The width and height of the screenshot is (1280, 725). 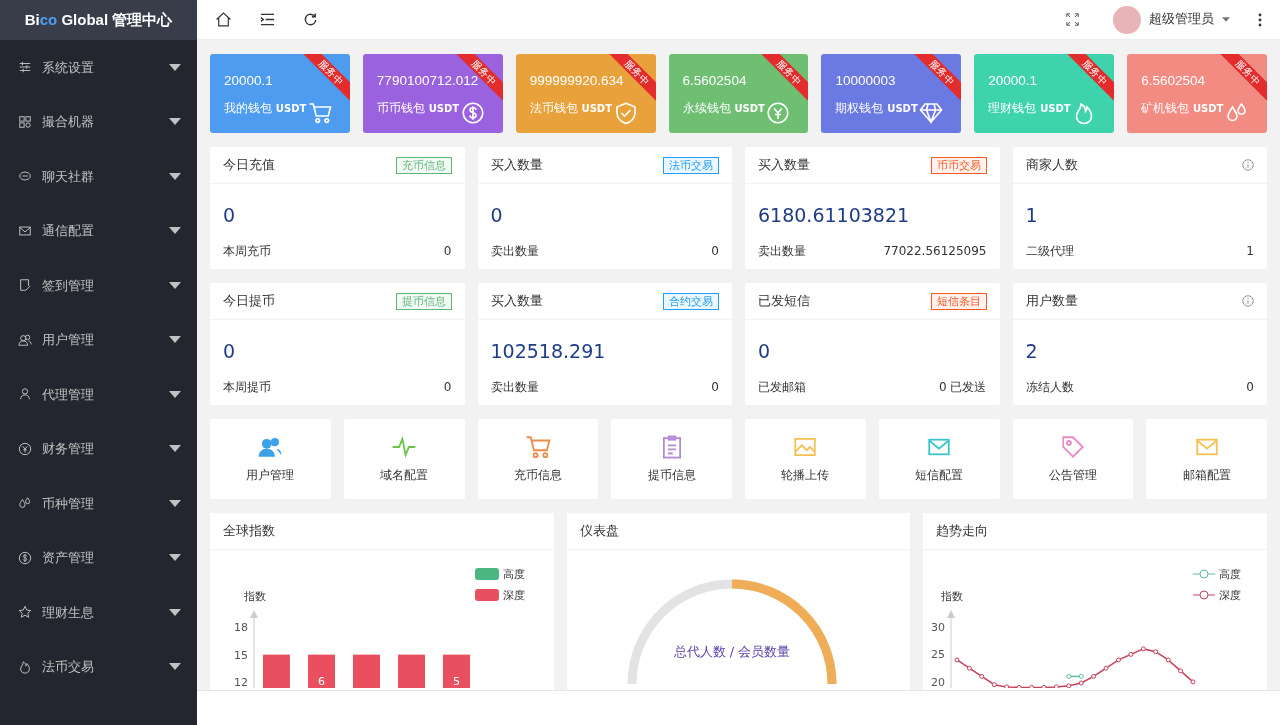 What do you see at coordinates (1250, 251) in the screenshot?
I see `stat-footer-value: 1` at bounding box center [1250, 251].